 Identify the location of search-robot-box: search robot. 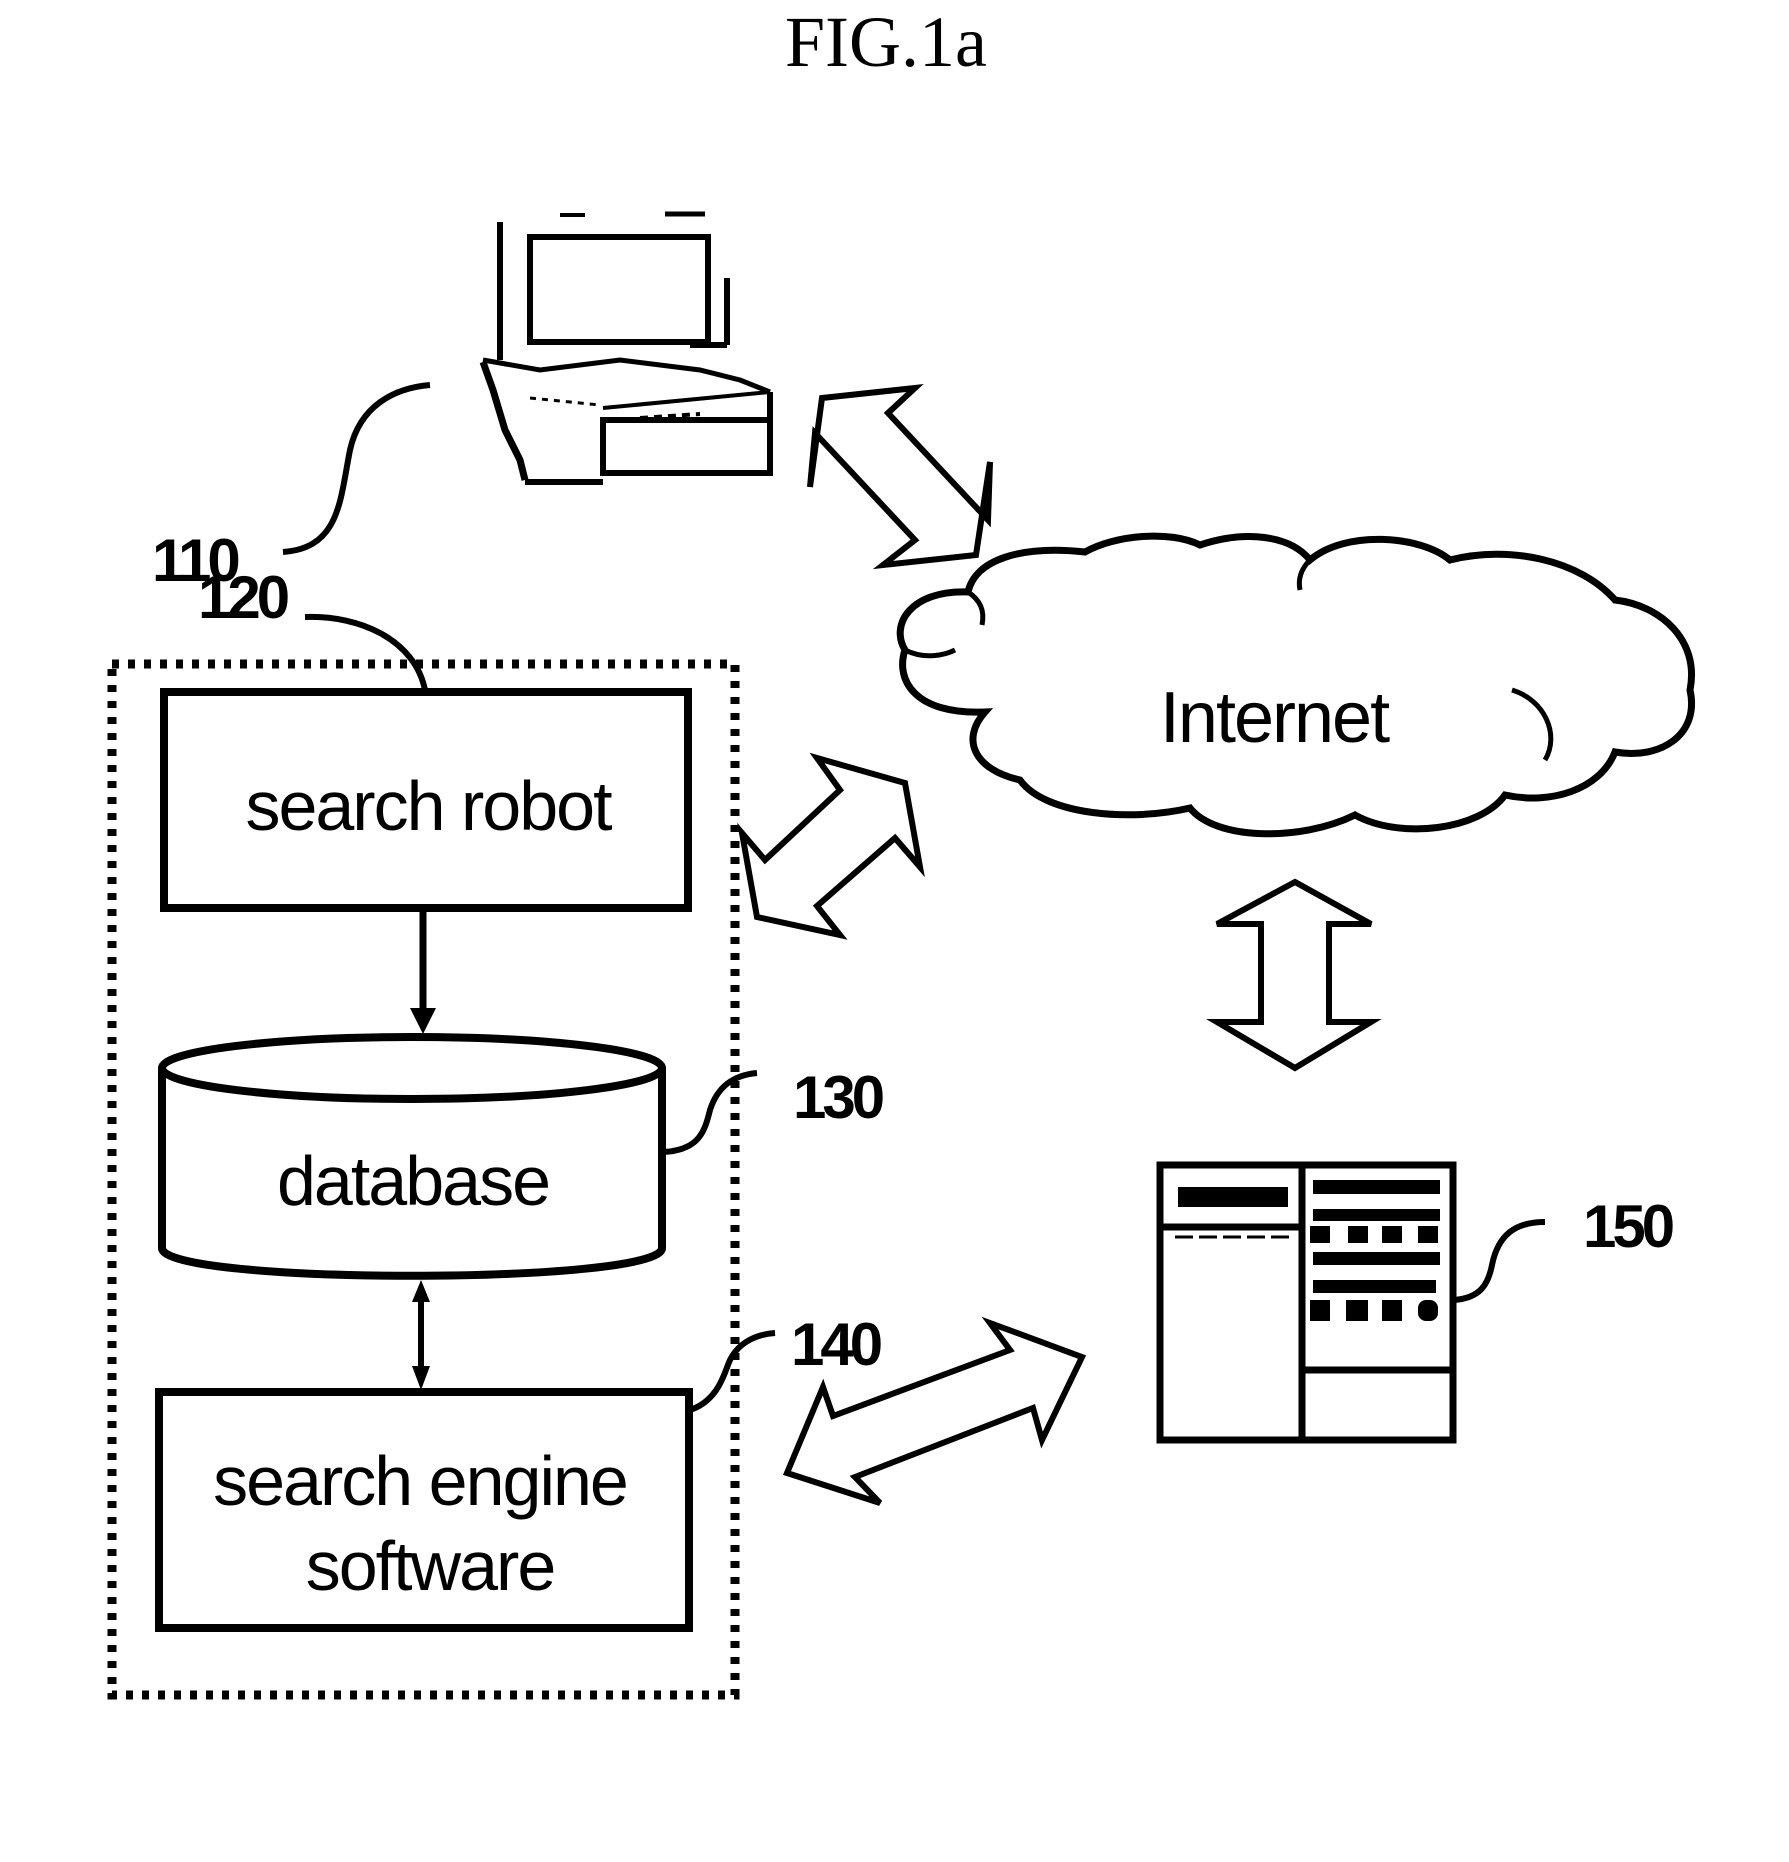
(426, 800).